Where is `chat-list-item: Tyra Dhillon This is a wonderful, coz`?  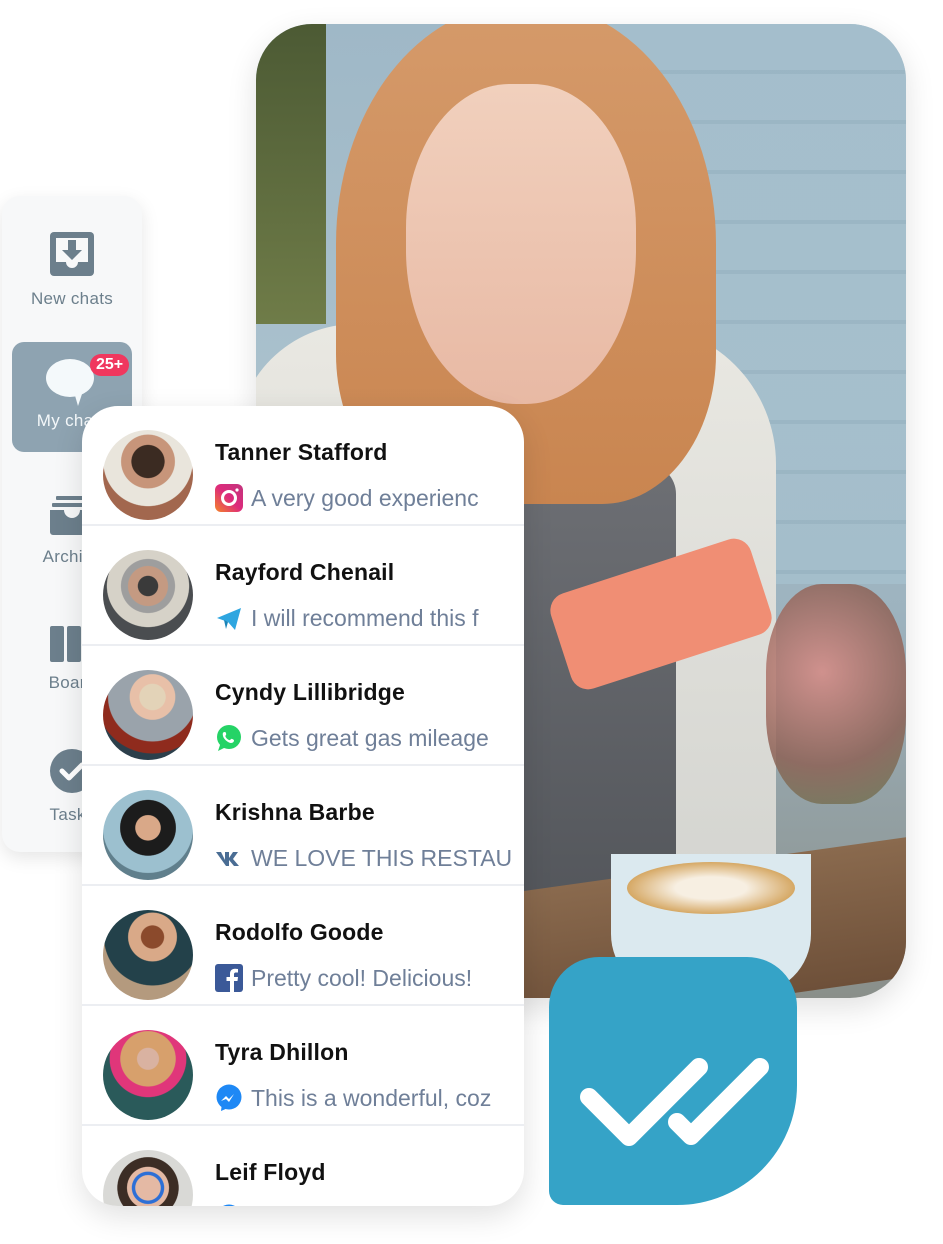 chat-list-item: Tyra Dhillon This is a wonderful, coz is located at coordinates (303, 1066).